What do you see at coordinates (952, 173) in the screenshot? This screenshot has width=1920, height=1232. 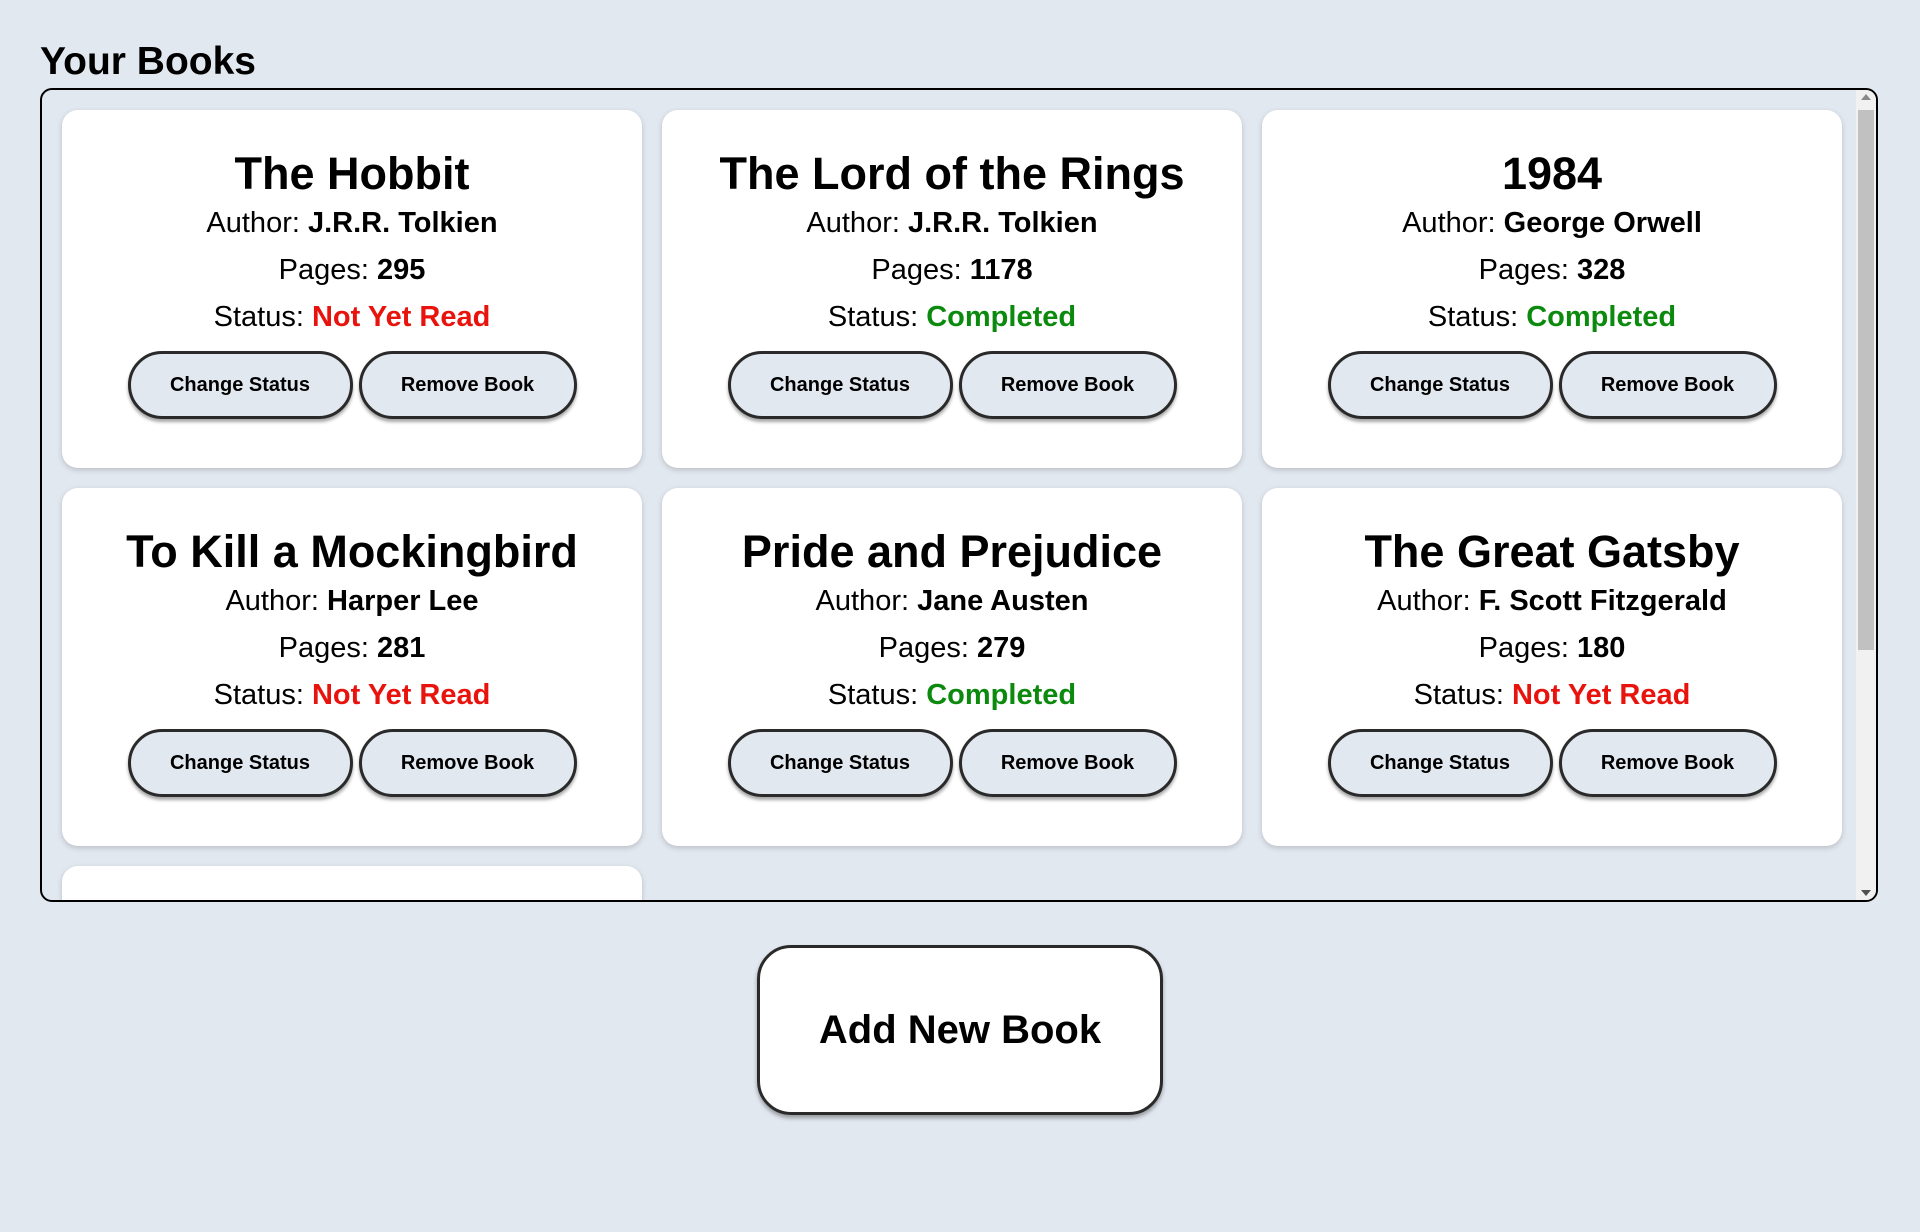 I see `book-title: The Lord of the Rings` at bounding box center [952, 173].